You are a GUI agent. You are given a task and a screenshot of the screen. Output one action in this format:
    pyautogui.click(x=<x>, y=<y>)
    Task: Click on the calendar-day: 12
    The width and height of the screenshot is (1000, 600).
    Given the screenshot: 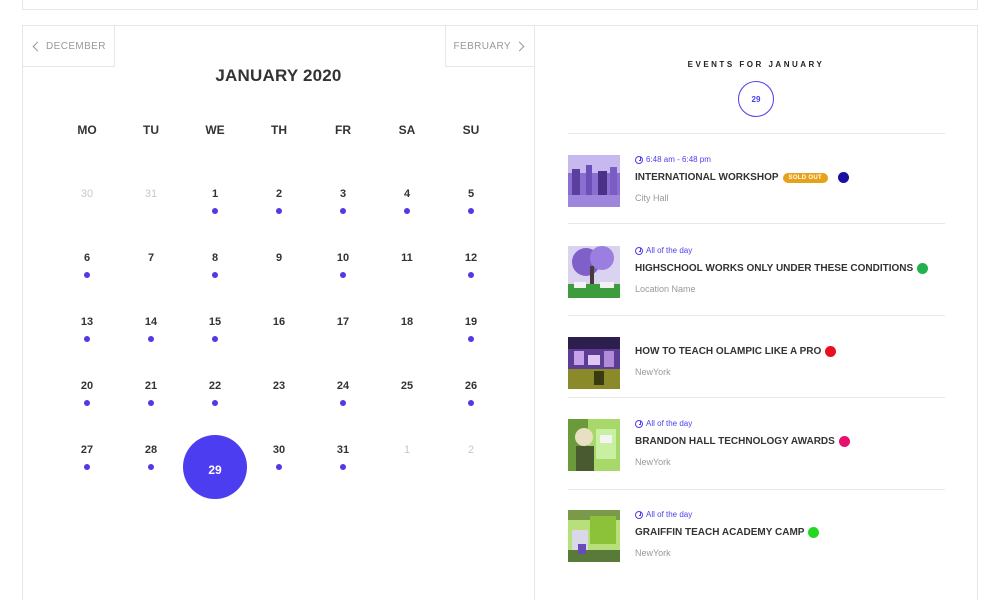 What is the action you would take?
    pyautogui.click(x=471, y=258)
    